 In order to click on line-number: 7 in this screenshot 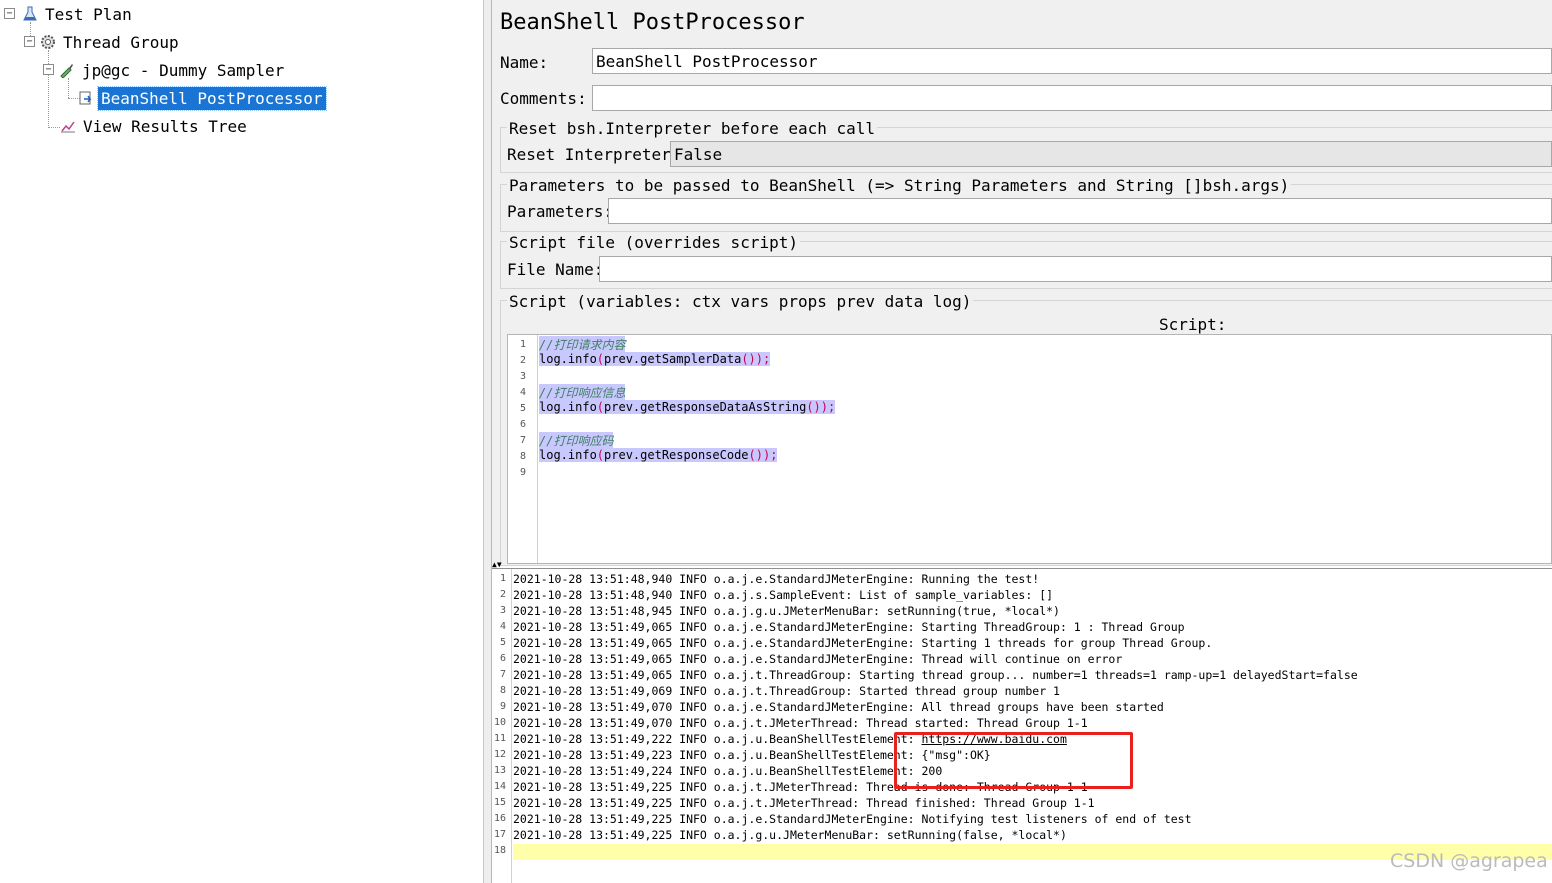, I will do `click(522, 440)`.